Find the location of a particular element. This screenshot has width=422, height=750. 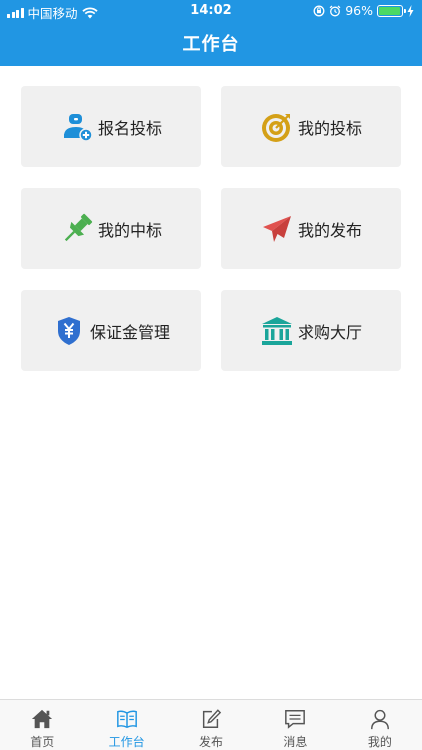

header-bar: 中国移动 14:02 96% 工作台 is located at coordinates (211, 33).